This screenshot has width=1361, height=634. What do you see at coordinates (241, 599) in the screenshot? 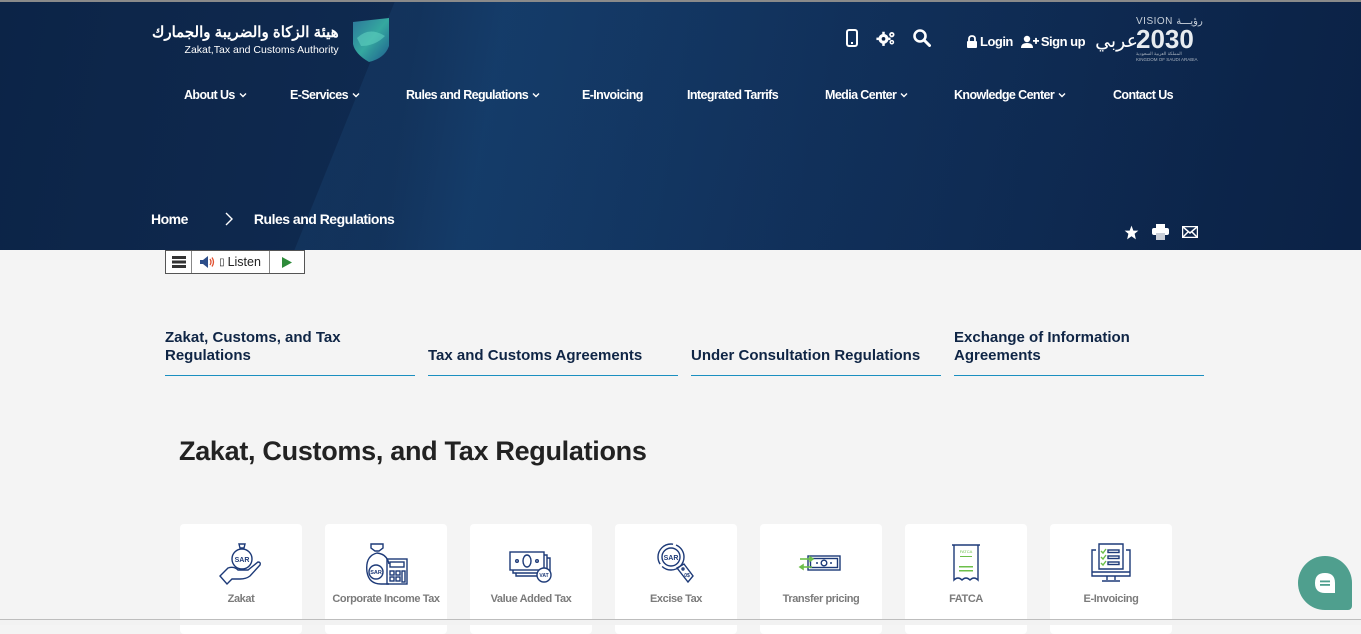
I see `card-label: Zakat` at bounding box center [241, 599].